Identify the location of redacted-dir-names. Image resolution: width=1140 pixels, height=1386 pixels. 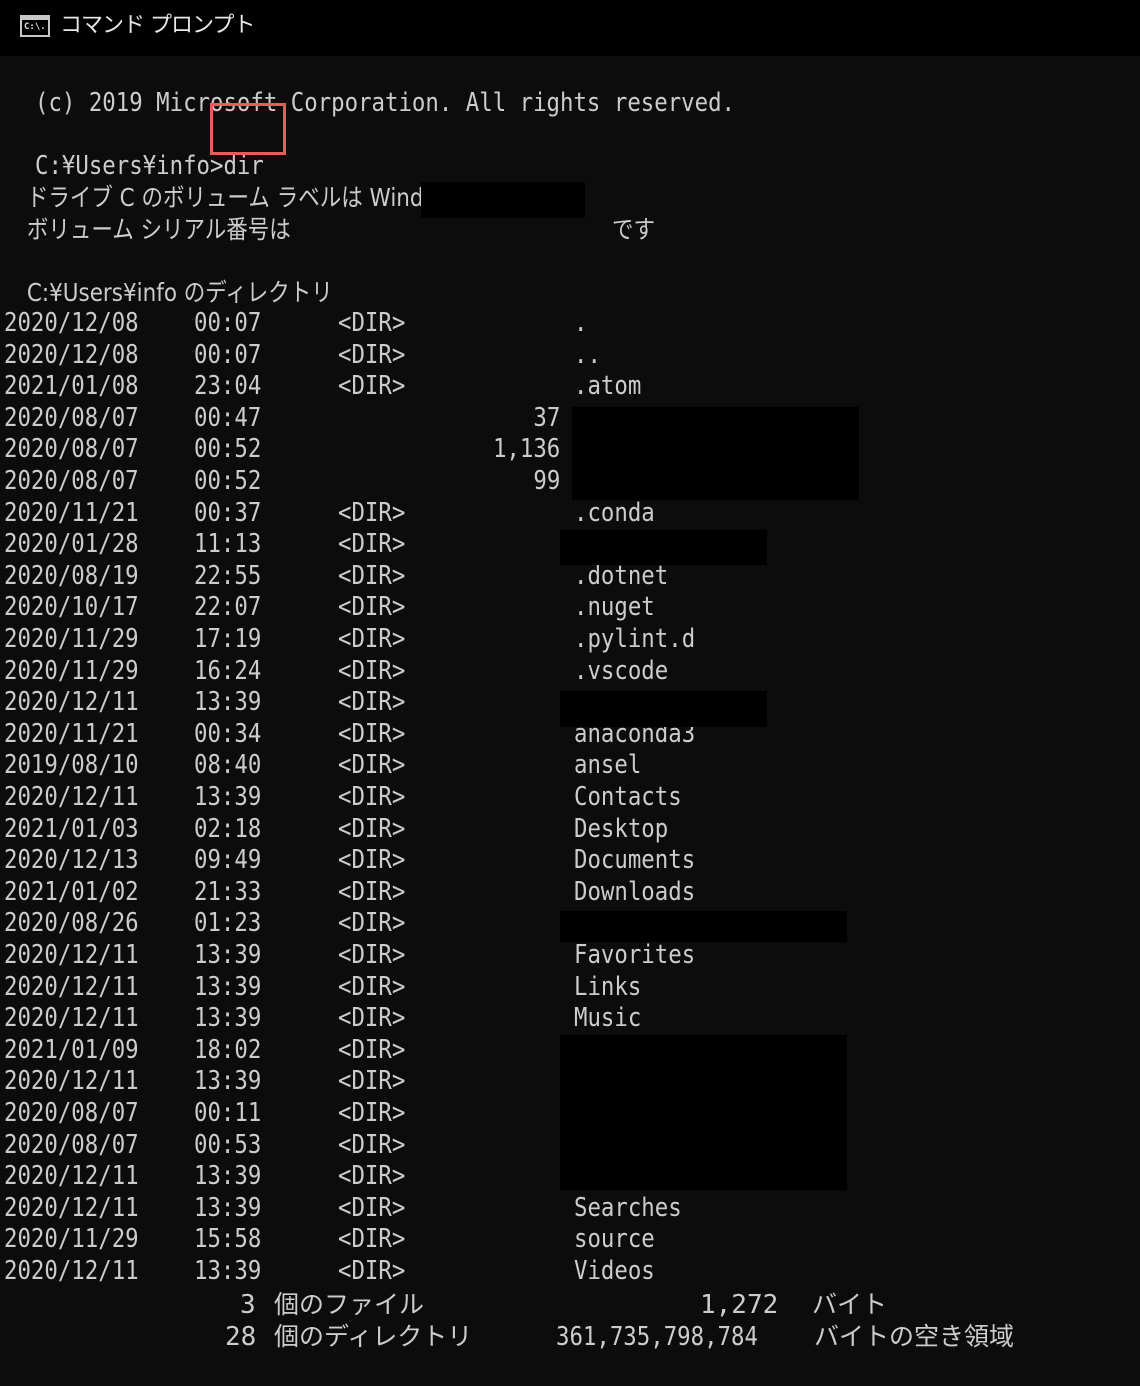
(703, 1112).